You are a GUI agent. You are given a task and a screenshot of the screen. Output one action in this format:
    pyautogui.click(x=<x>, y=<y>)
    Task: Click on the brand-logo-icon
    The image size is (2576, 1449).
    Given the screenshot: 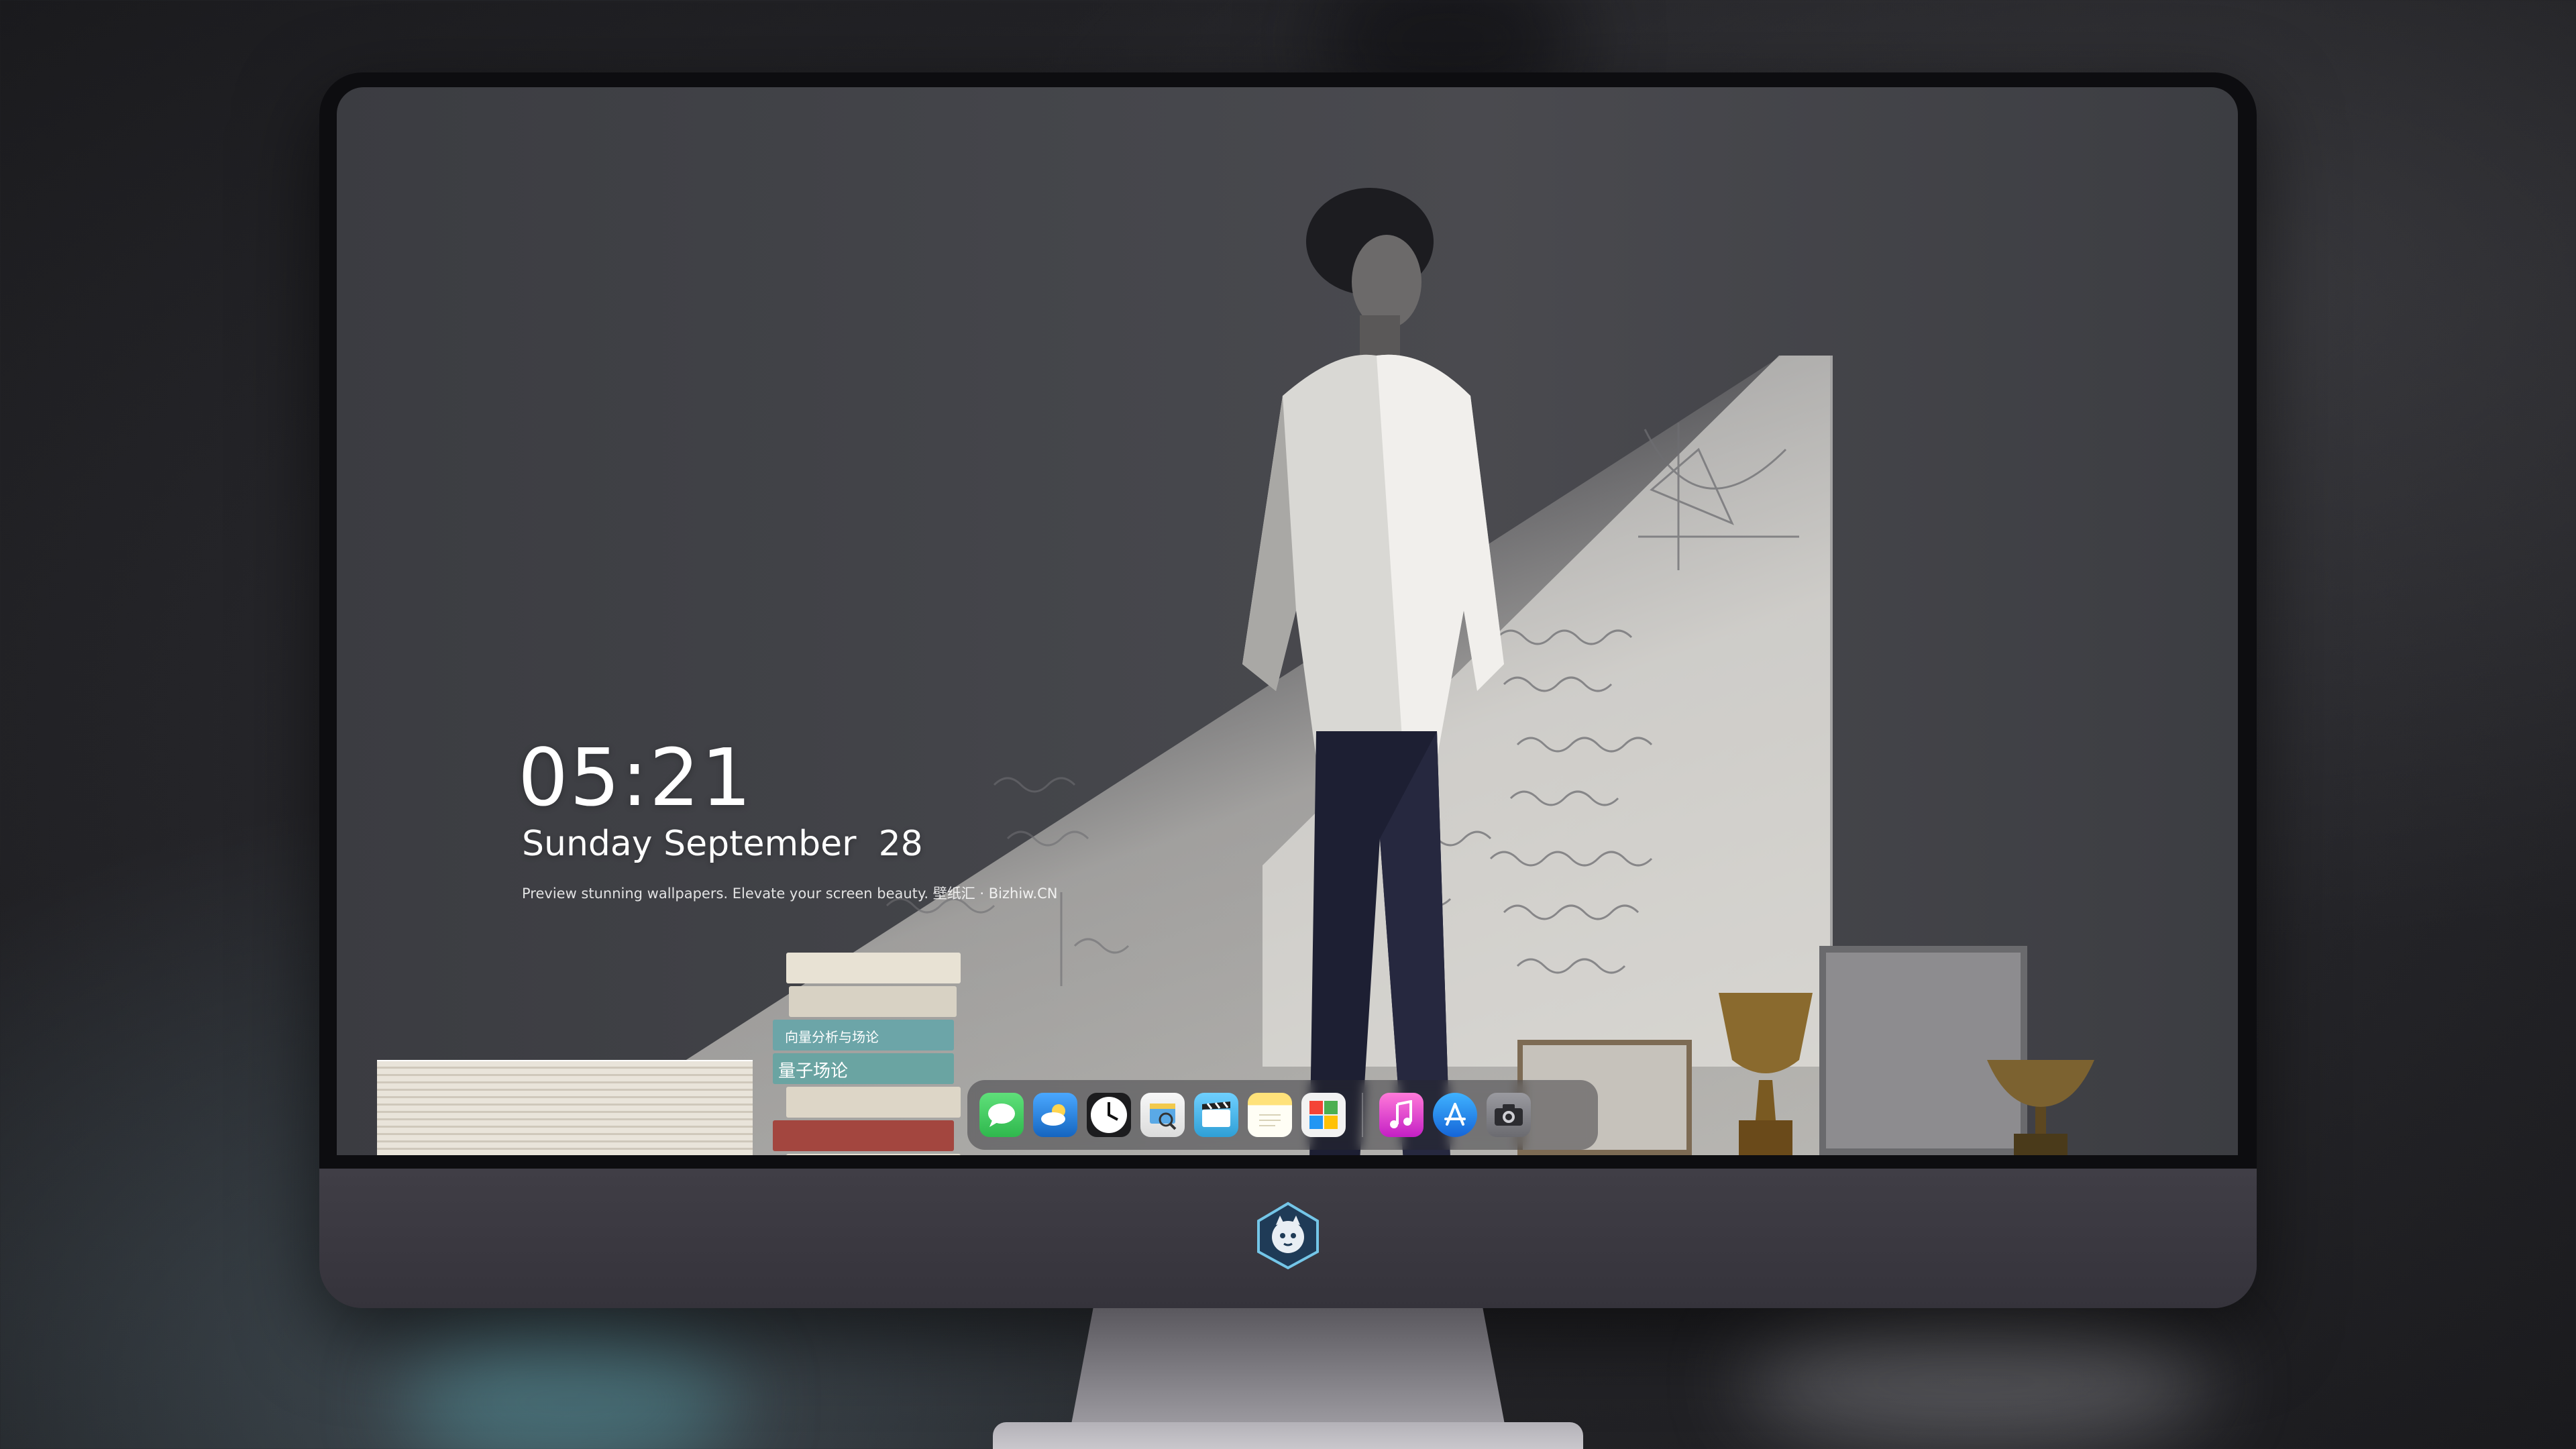 What is the action you would take?
    pyautogui.click(x=1288, y=1235)
    